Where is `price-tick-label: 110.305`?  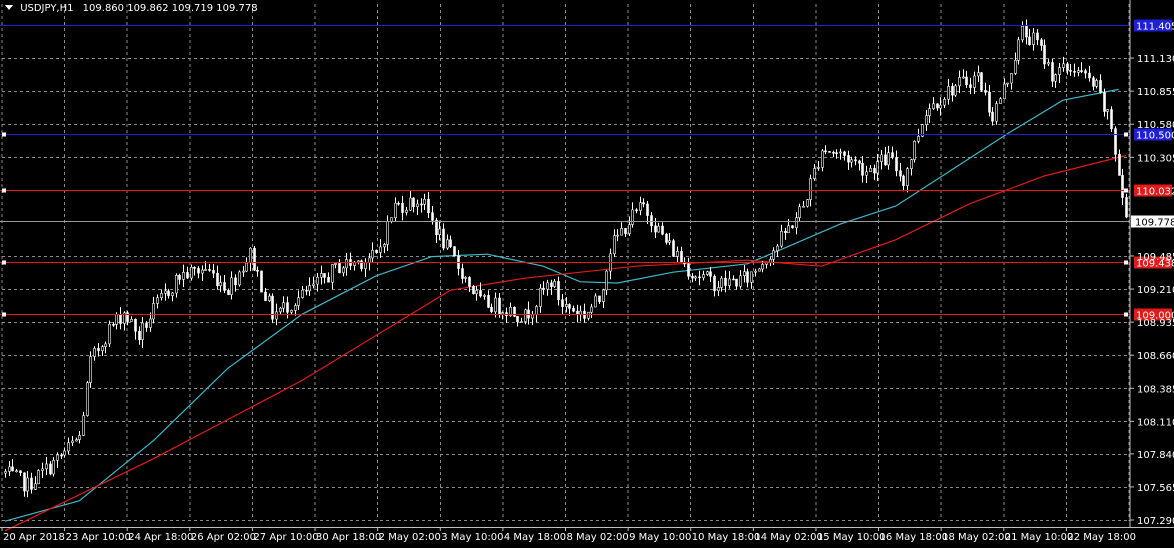 price-tick-label: 110.305 is located at coordinates (1155, 158).